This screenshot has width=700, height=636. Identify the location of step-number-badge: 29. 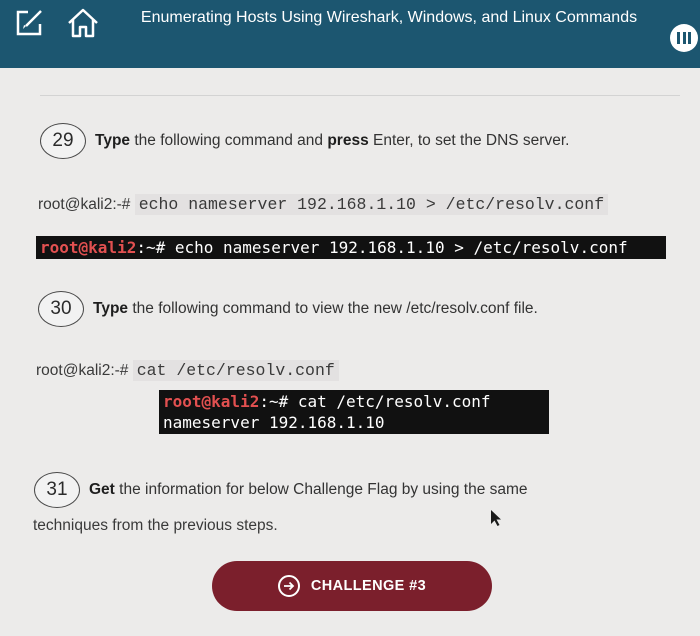
(63, 141).